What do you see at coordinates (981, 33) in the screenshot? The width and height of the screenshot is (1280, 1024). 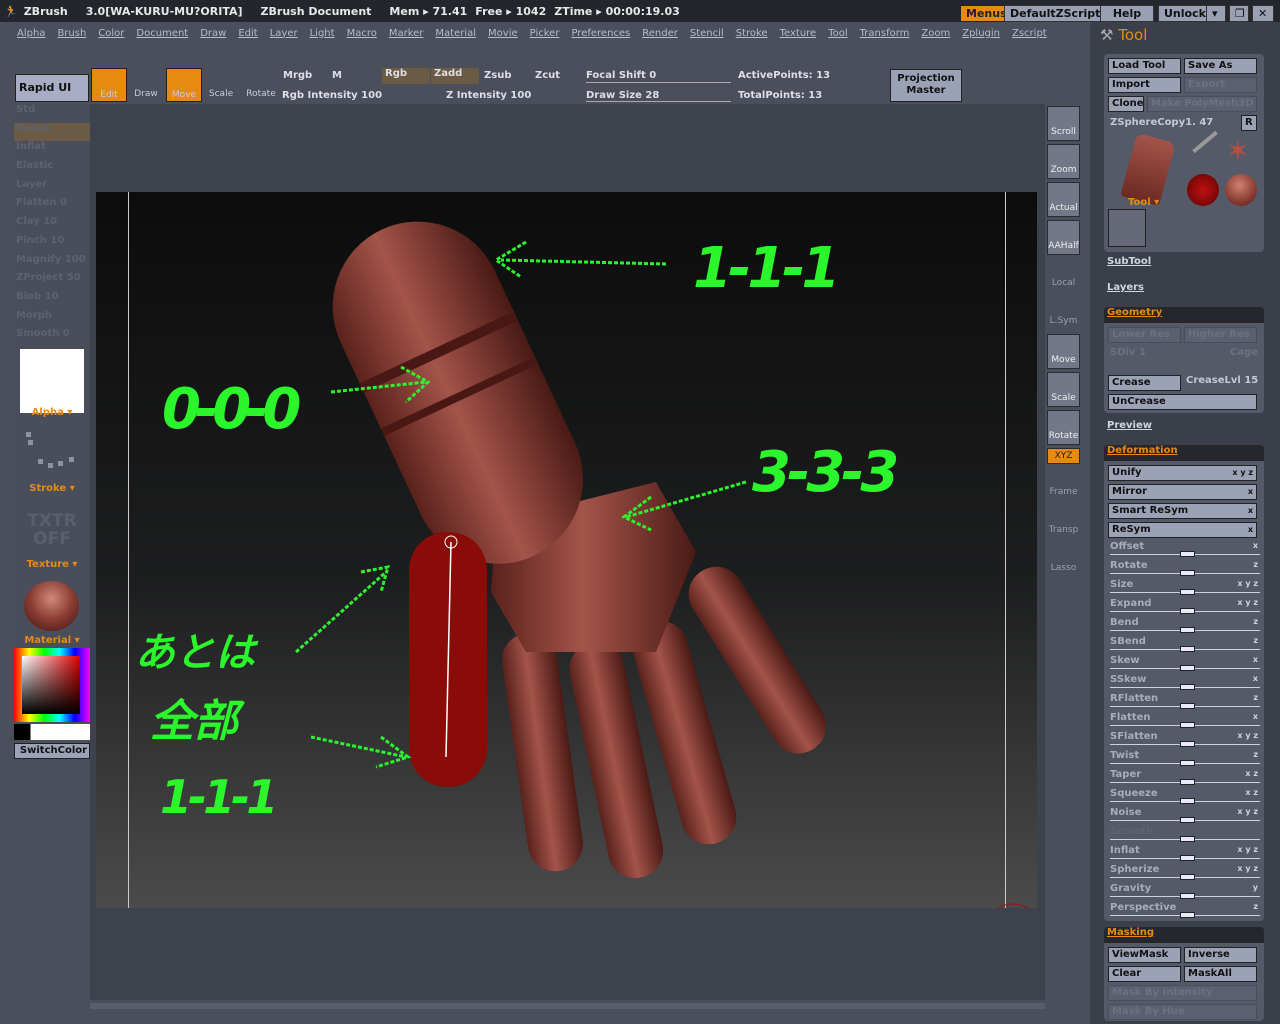 I see `menu-zplugin: Zplugin` at bounding box center [981, 33].